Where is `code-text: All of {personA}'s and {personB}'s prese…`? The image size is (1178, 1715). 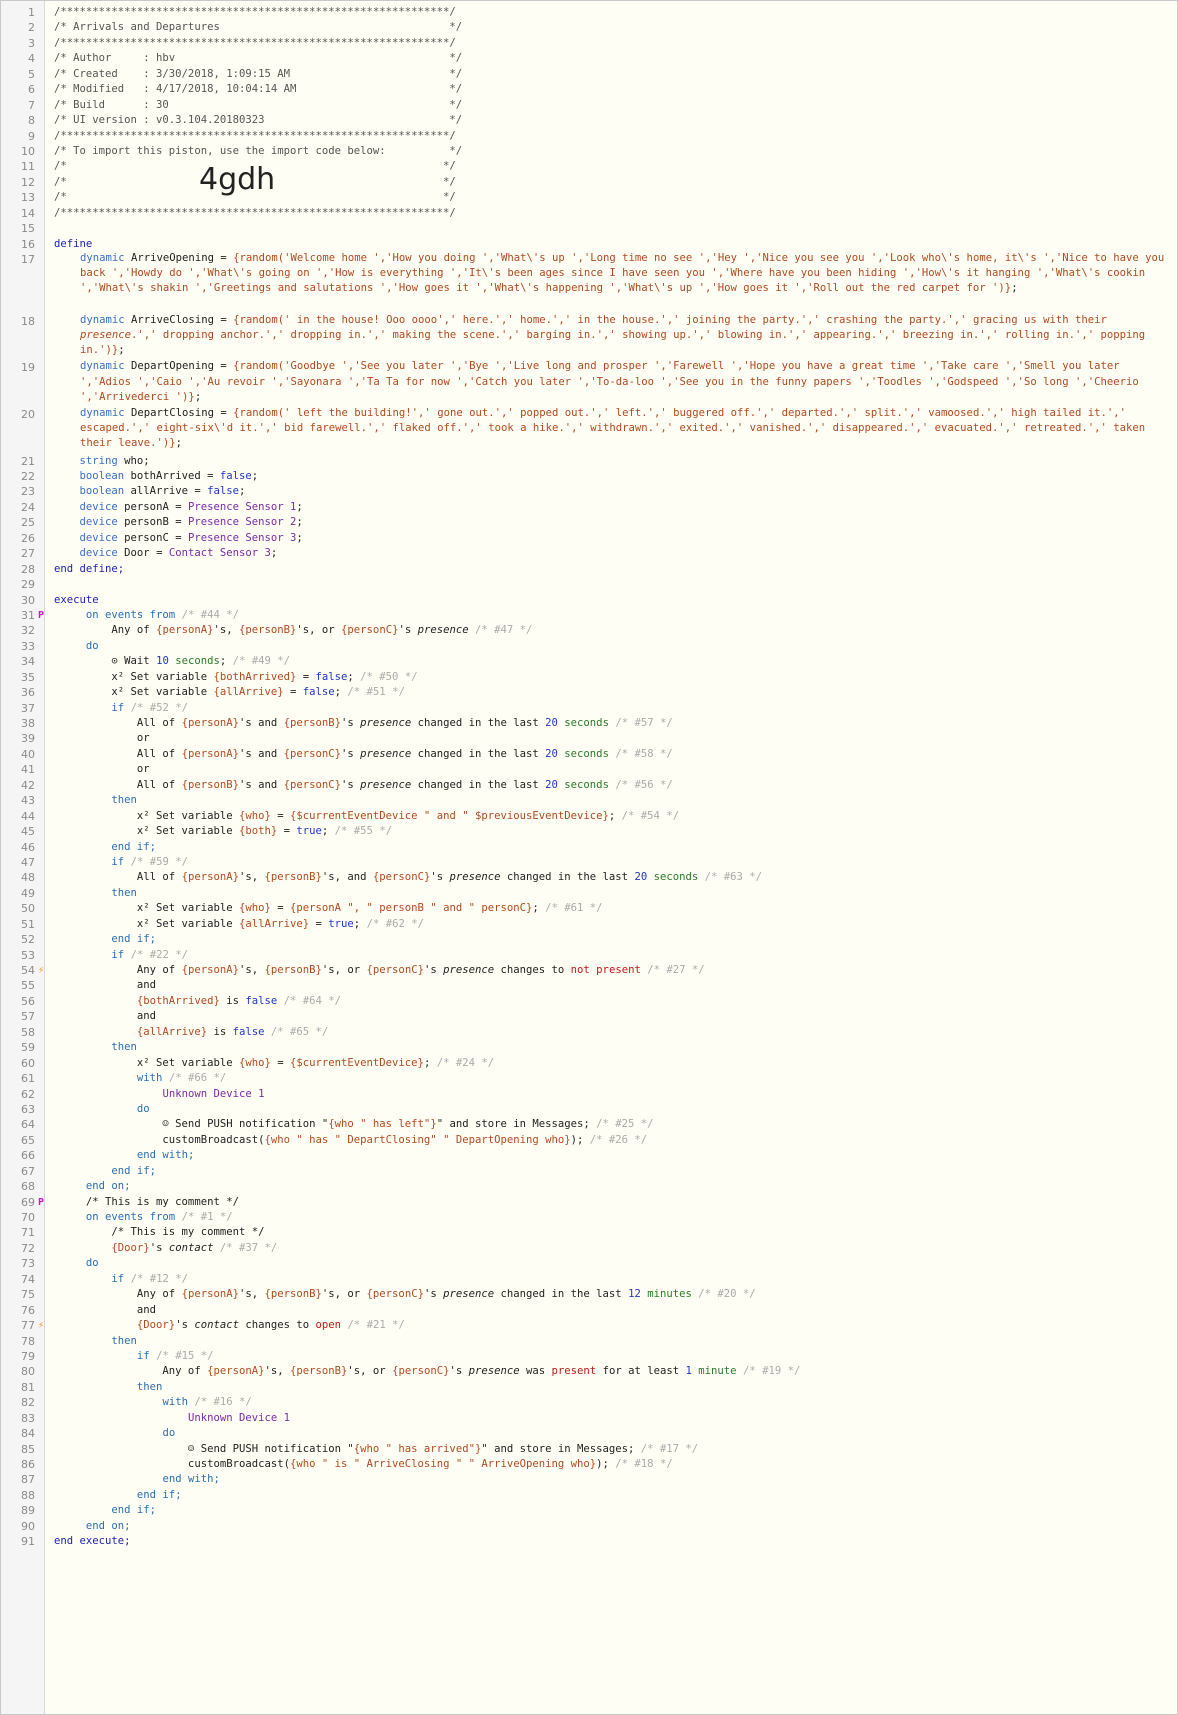
code-text: All of {personA}'s and {personB}'s prese… is located at coordinates (363, 723).